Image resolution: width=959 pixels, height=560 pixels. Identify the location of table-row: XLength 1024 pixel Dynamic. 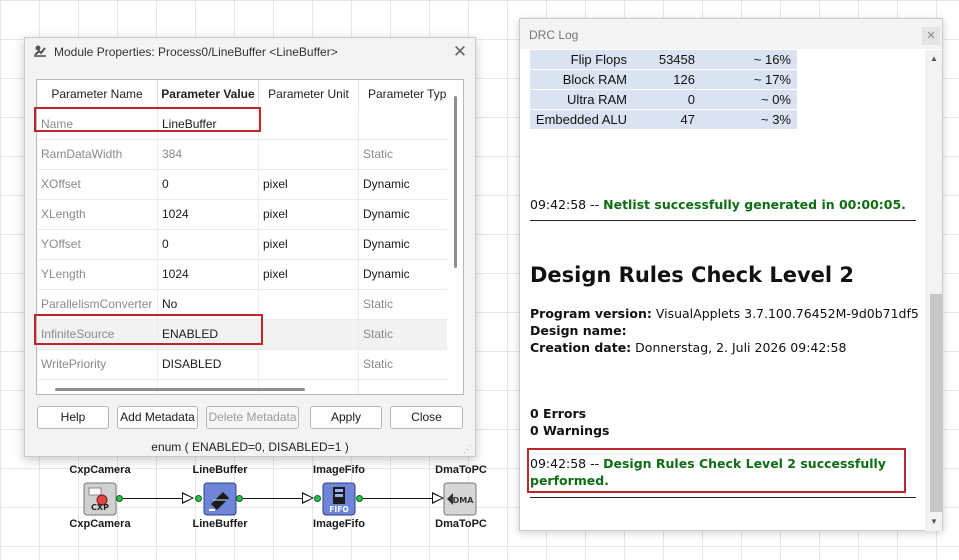
(242, 215).